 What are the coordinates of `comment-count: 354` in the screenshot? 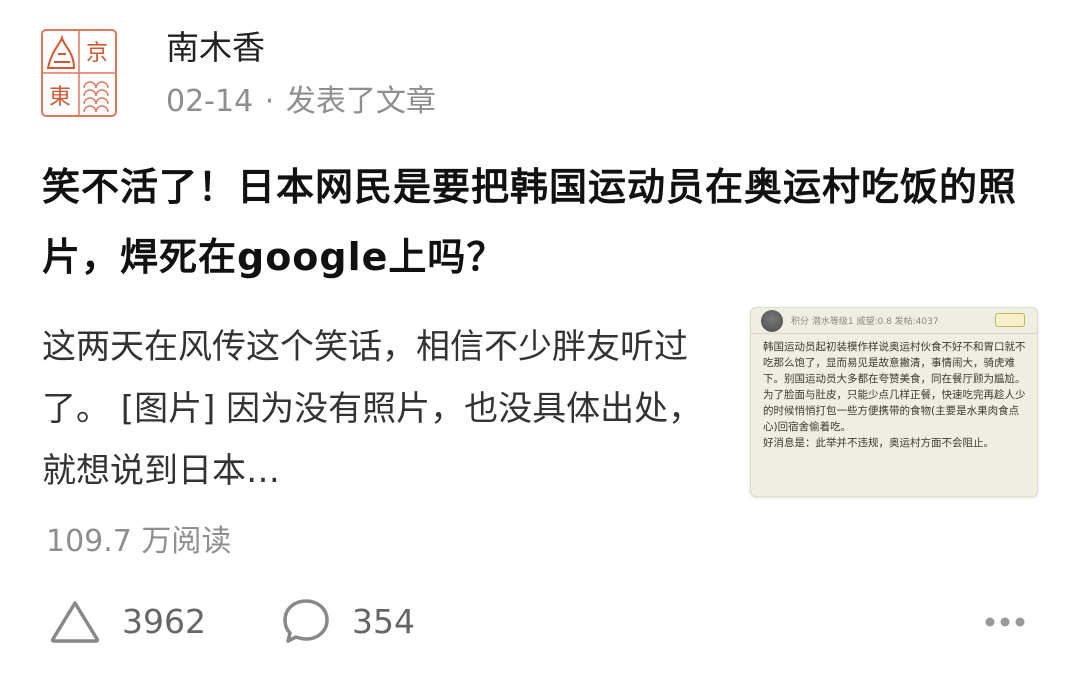 It's located at (383, 621).